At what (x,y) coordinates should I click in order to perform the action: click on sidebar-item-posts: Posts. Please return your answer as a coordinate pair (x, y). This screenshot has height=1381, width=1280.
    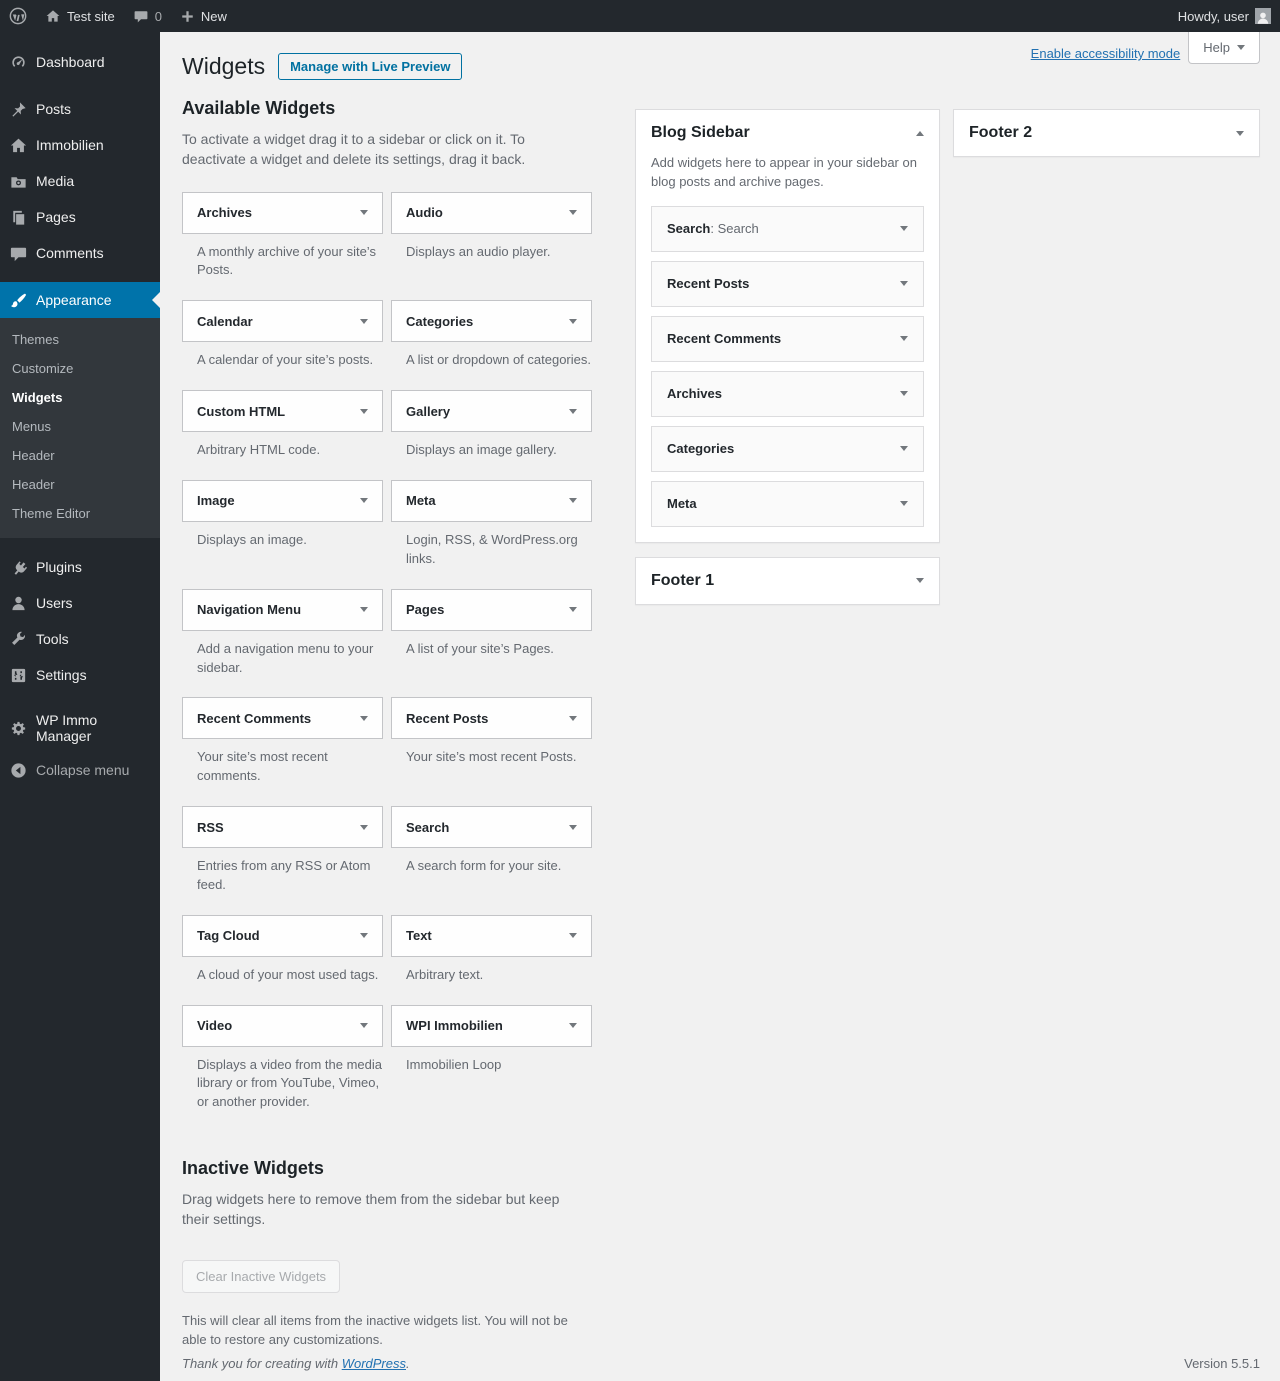
    Looking at the image, I should click on (80, 109).